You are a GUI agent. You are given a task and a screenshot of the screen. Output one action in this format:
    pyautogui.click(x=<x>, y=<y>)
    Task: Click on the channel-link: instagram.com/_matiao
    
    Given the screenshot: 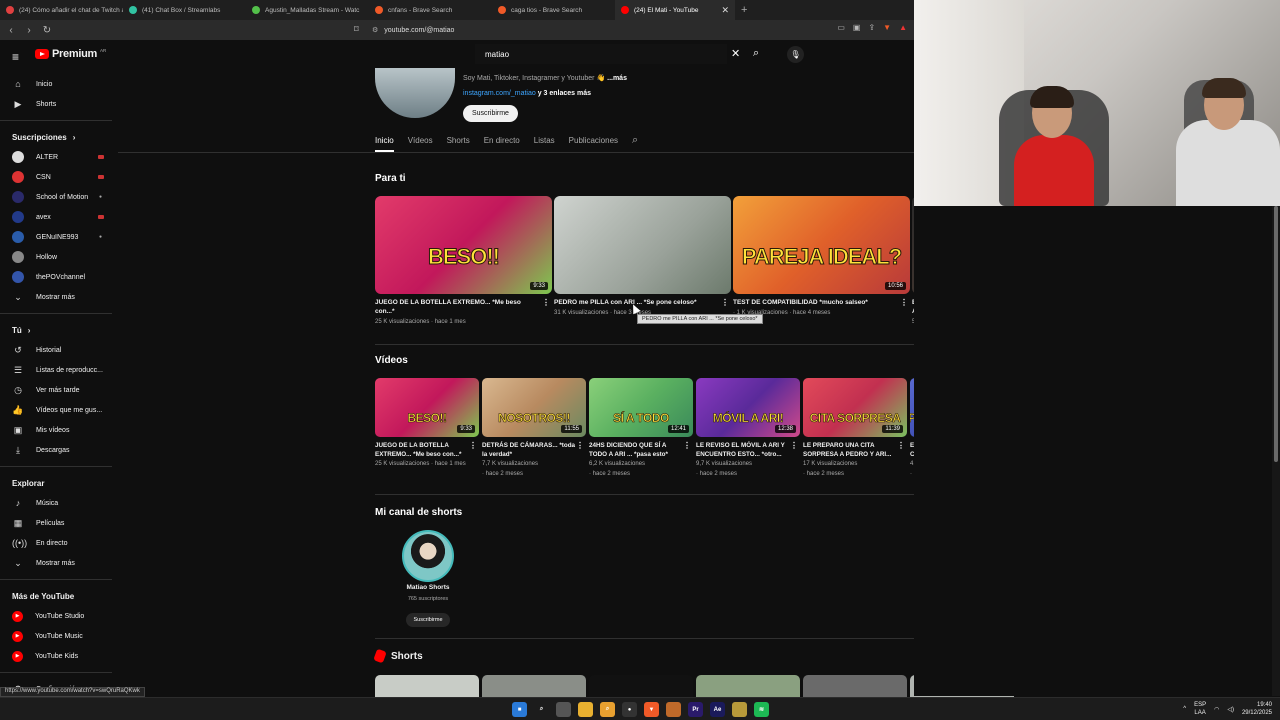 What is the action you would take?
    pyautogui.click(x=499, y=93)
    